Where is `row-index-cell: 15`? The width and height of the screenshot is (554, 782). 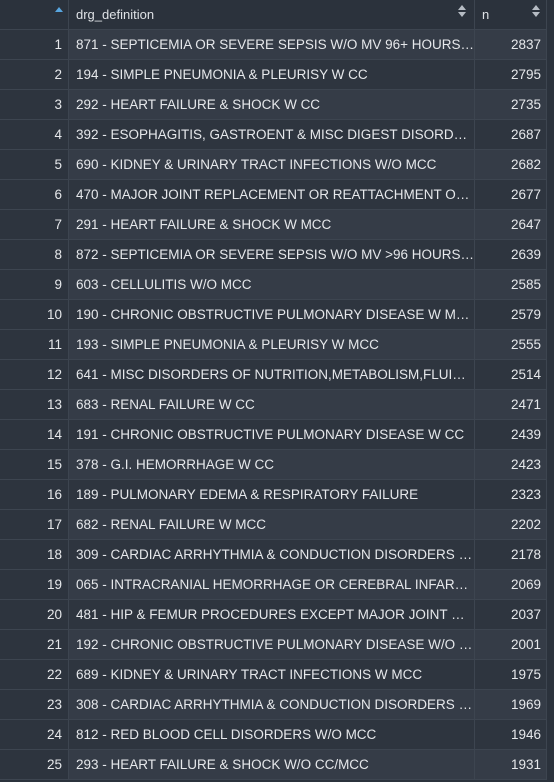 row-index-cell: 15 is located at coordinates (34, 464).